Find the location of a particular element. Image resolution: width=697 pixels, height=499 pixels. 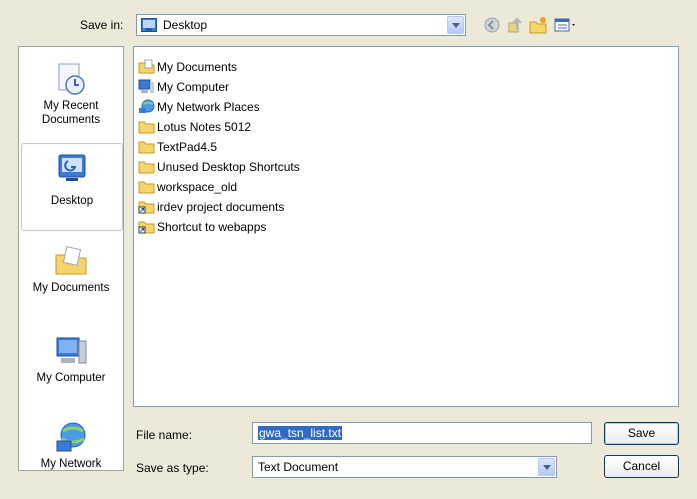

place-desktop: Desktop is located at coordinates (72, 187).